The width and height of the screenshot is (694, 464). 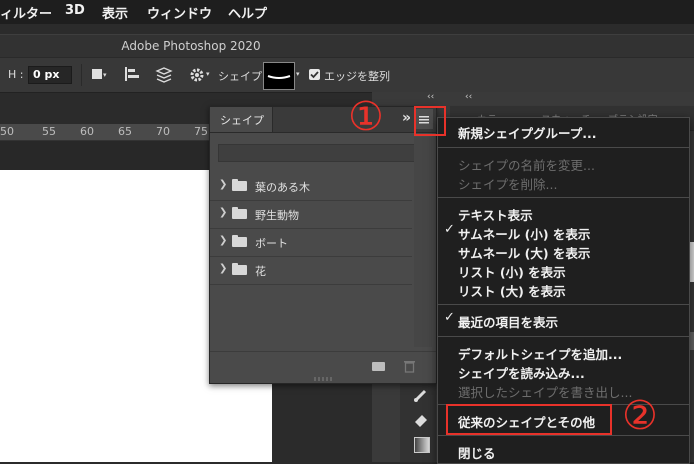 What do you see at coordinates (347, 45) in the screenshot?
I see `window-titlebar: Adobe Photoshop 2020` at bounding box center [347, 45].